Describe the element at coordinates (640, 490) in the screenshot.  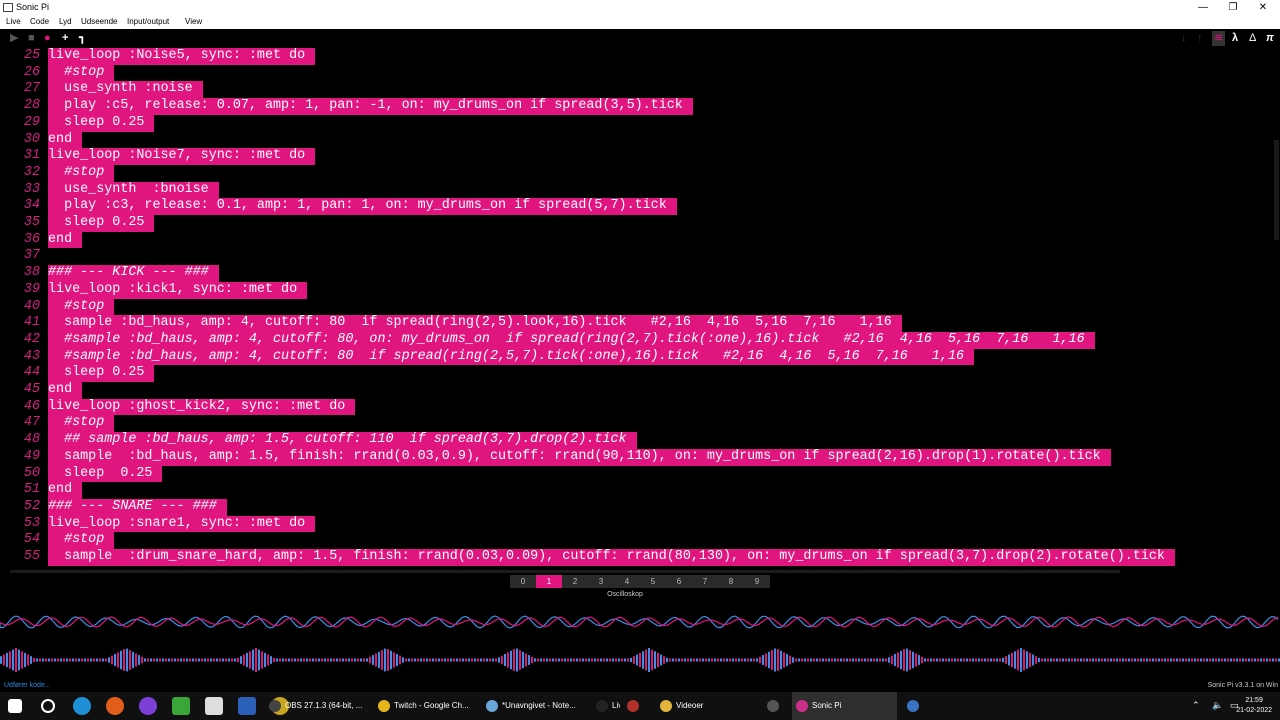
I see `code-line: 51 end` at that location.